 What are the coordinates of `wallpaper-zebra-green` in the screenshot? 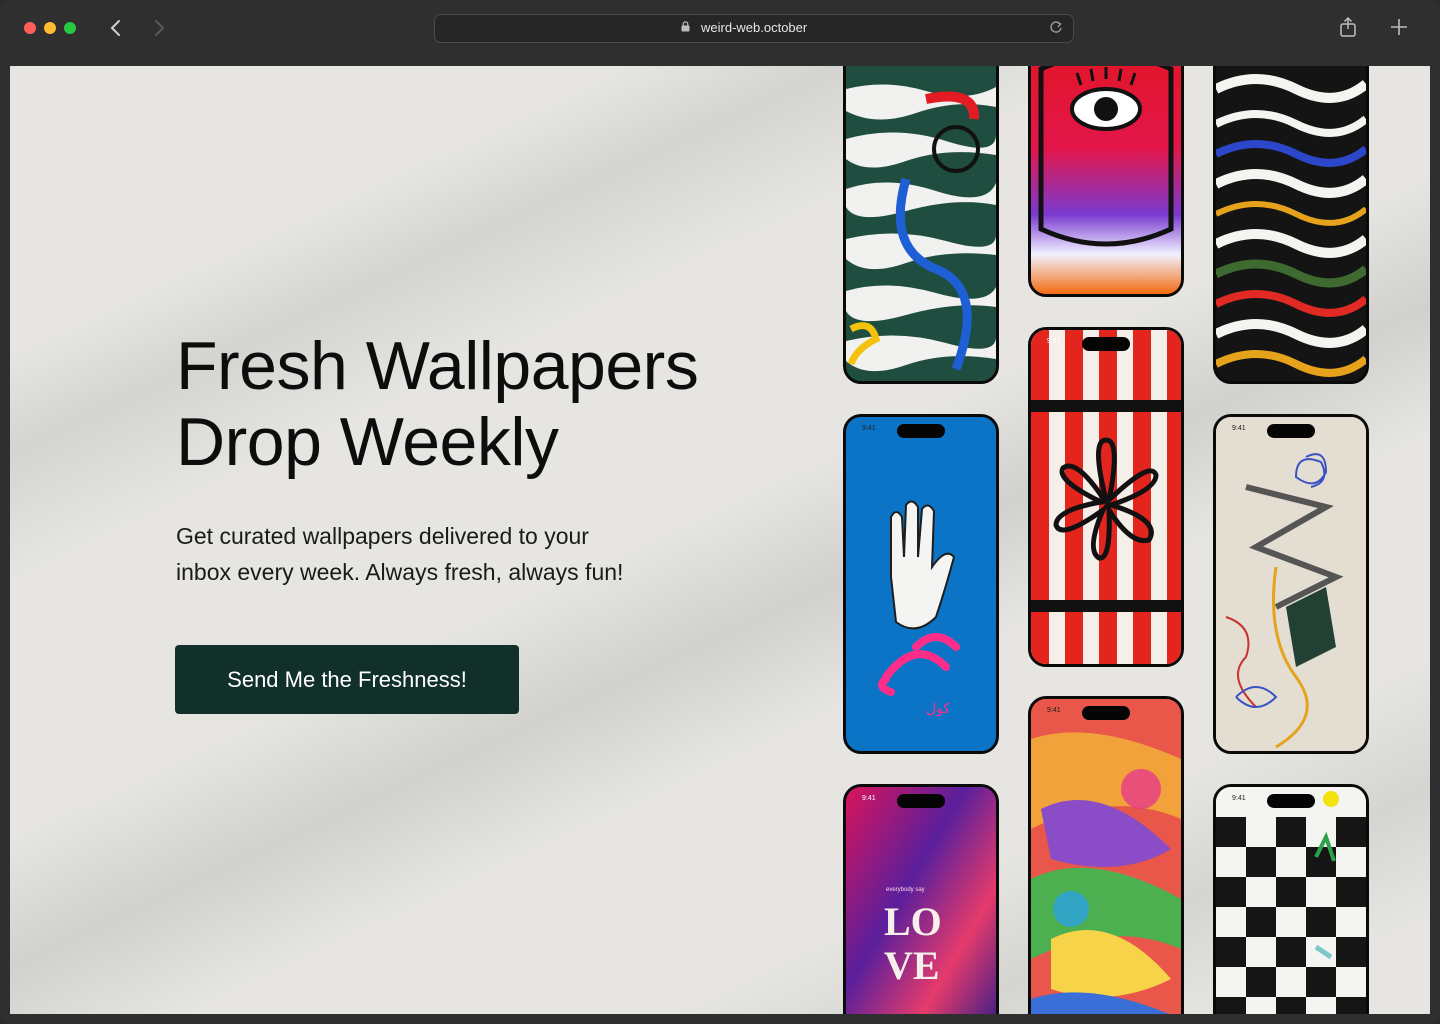 It's located at (921, 225).